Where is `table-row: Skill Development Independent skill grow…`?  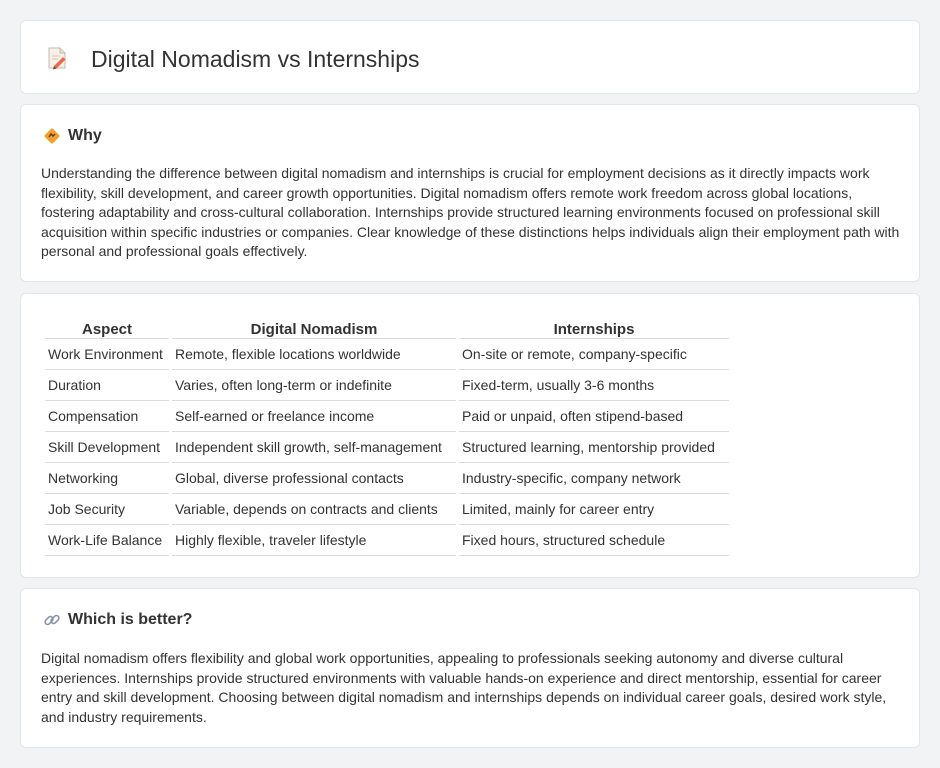 table-row: Skill Development Independent skill grow… is located at coordinates (387, 447).